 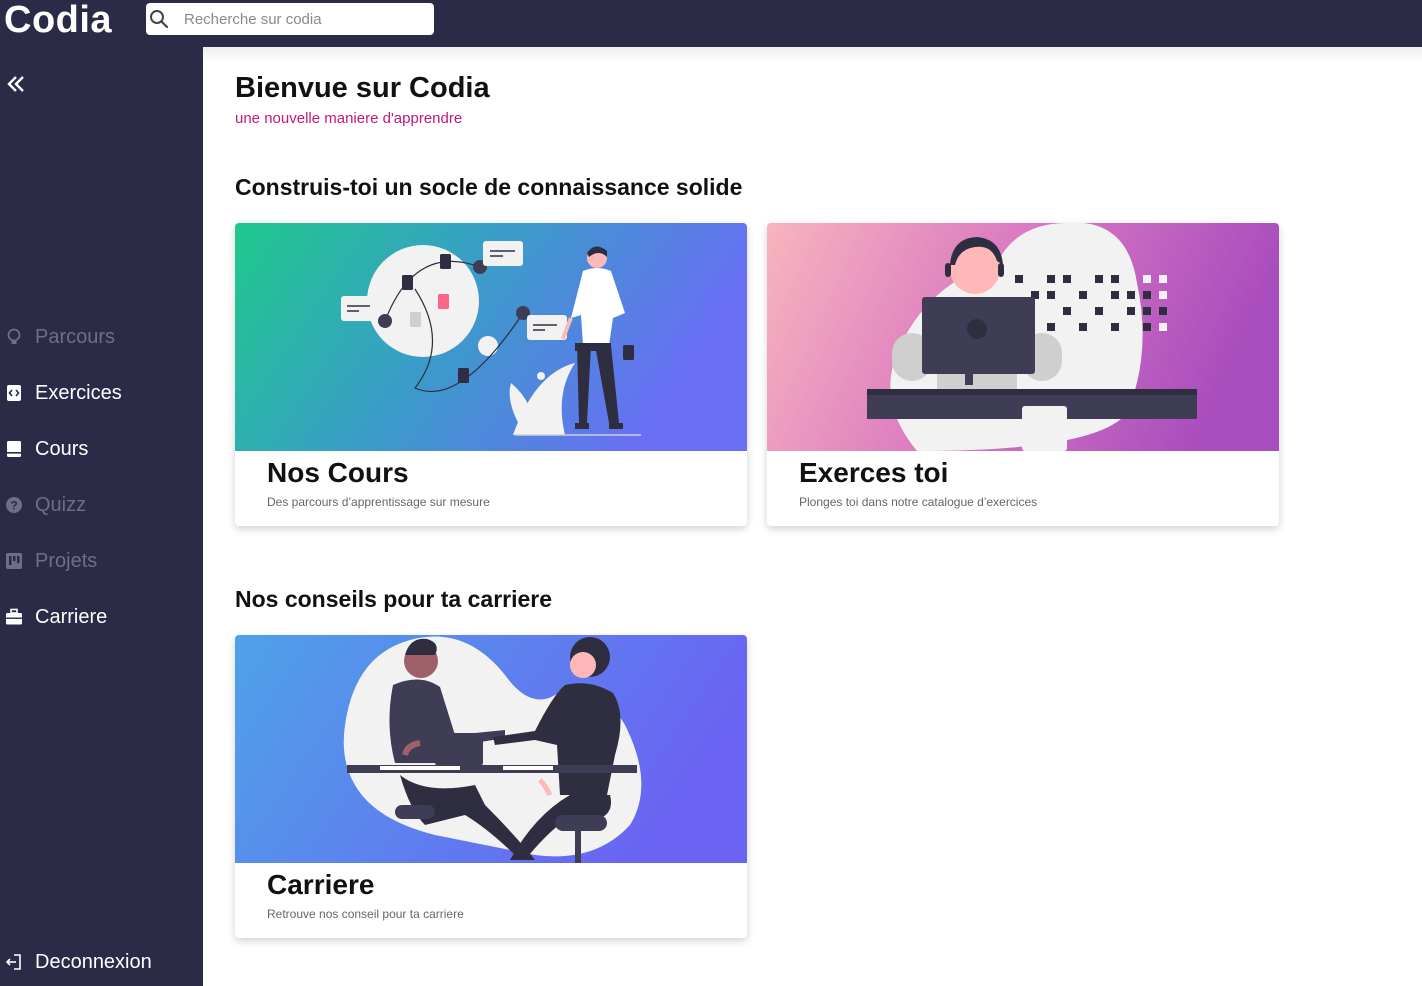 What do you see at coordinates (14, 561) in the screenshot?
I see `kanban-icon` at bounding box center [14, 561].